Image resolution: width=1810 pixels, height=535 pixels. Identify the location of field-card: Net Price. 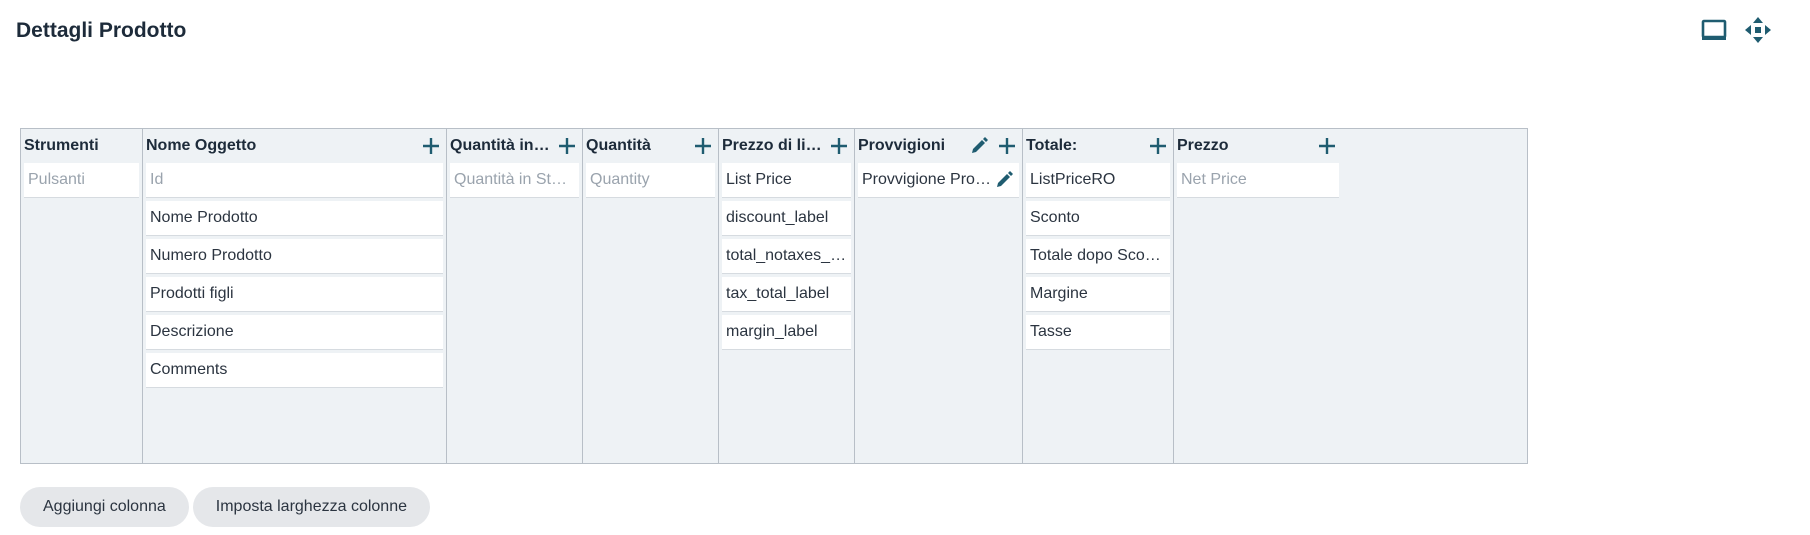
(1258, 180).